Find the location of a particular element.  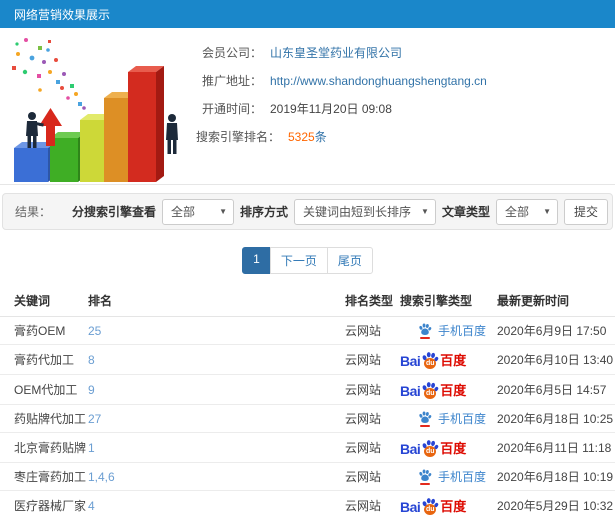

businessman-right is located at coordinates (172, 134).